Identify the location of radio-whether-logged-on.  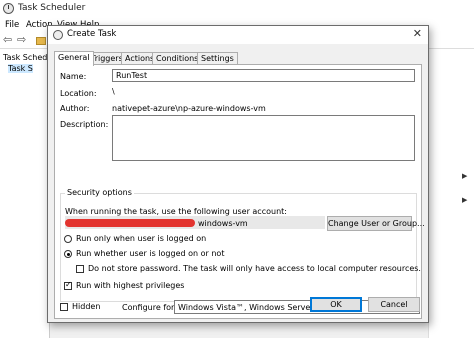
(68, 254).